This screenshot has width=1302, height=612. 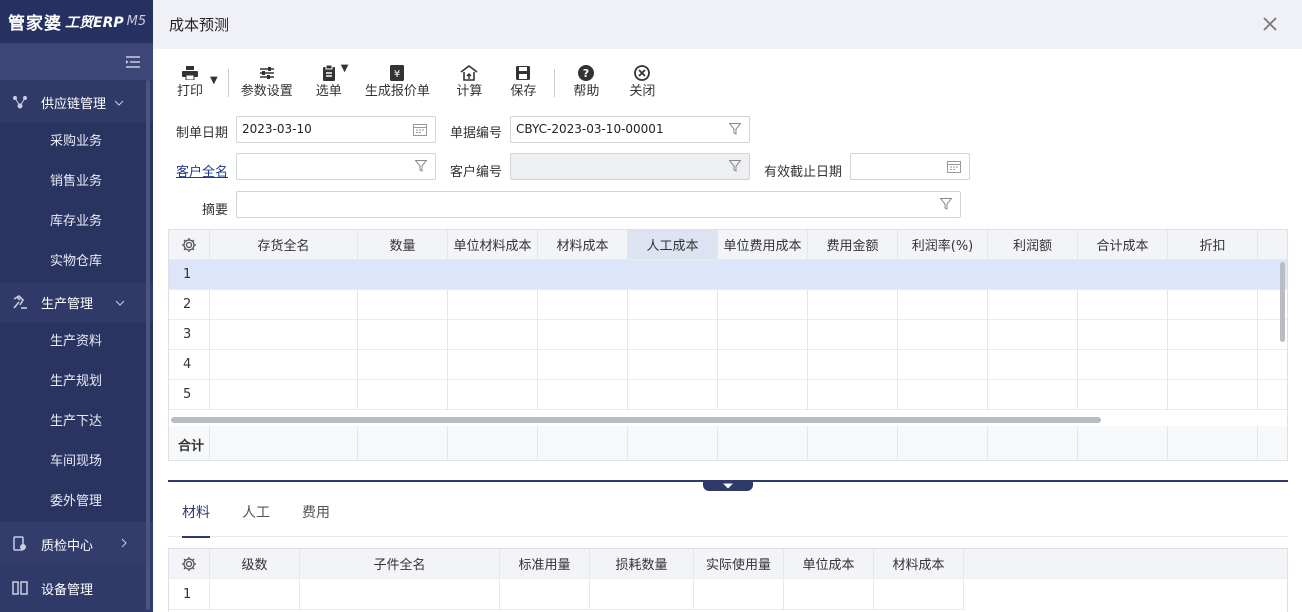 What do you see at coordinates (76, 182) in the screenshot?
I see `sidebar-item-sales: 销售业务` at bounding box center [76, 182].